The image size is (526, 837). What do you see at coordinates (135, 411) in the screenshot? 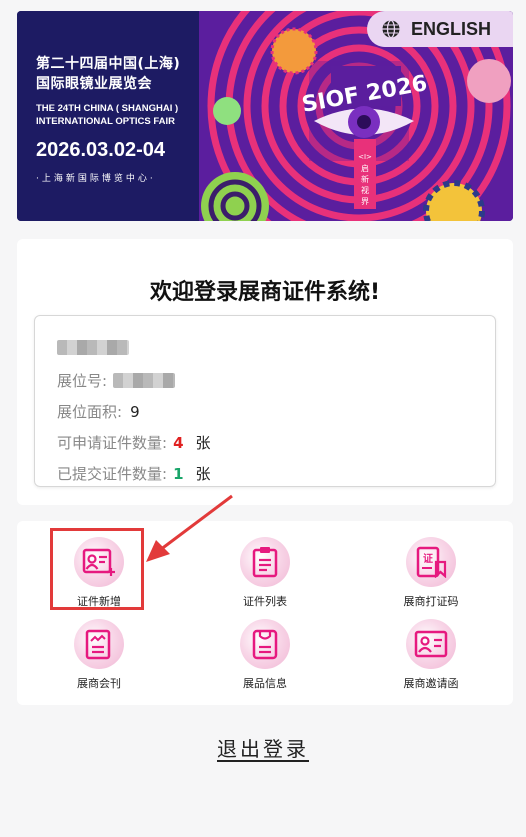
I see `booth-area-value: 9` at bounding box center [135, 411].